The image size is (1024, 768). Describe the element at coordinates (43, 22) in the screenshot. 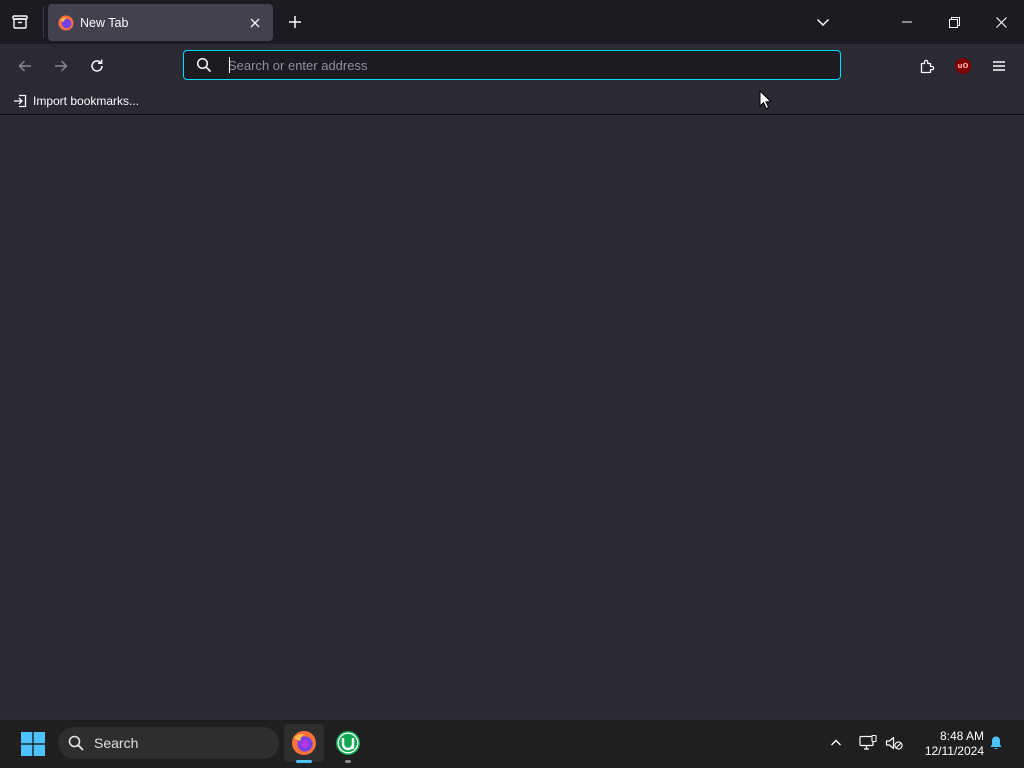

I see `tab-strip-separator` at that location.